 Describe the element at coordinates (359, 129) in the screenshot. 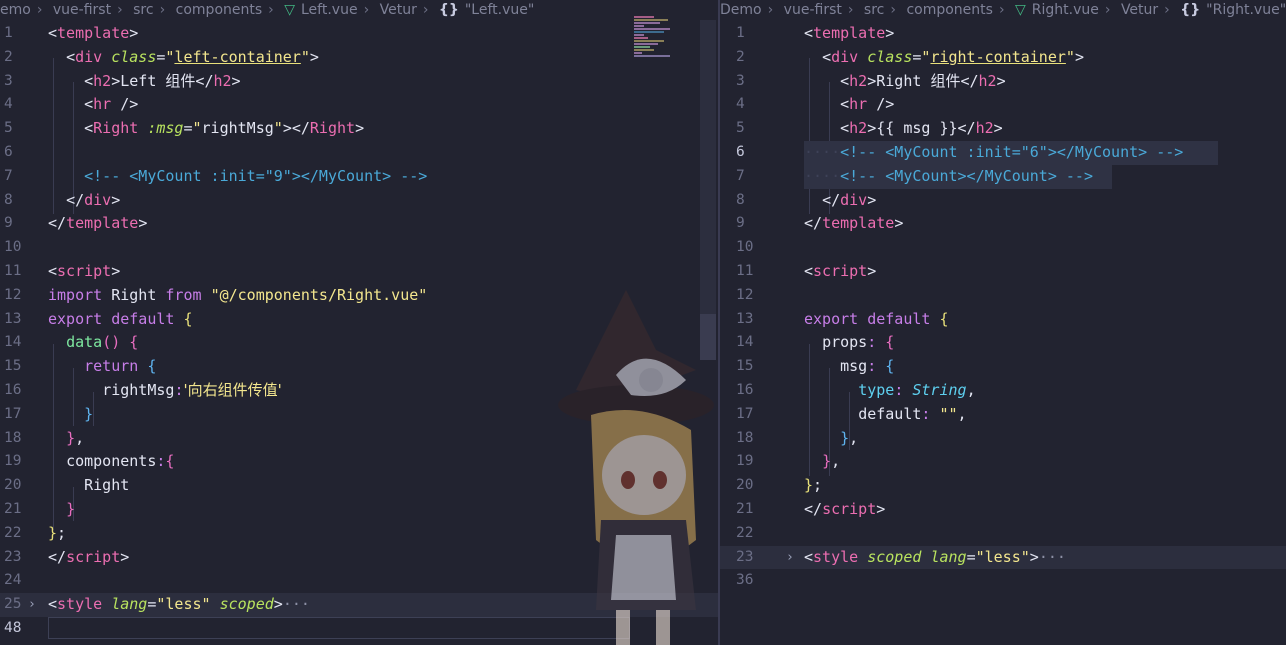

I see `code-line: 5 <Right :msg="rightMsg"></Right>` at that location.